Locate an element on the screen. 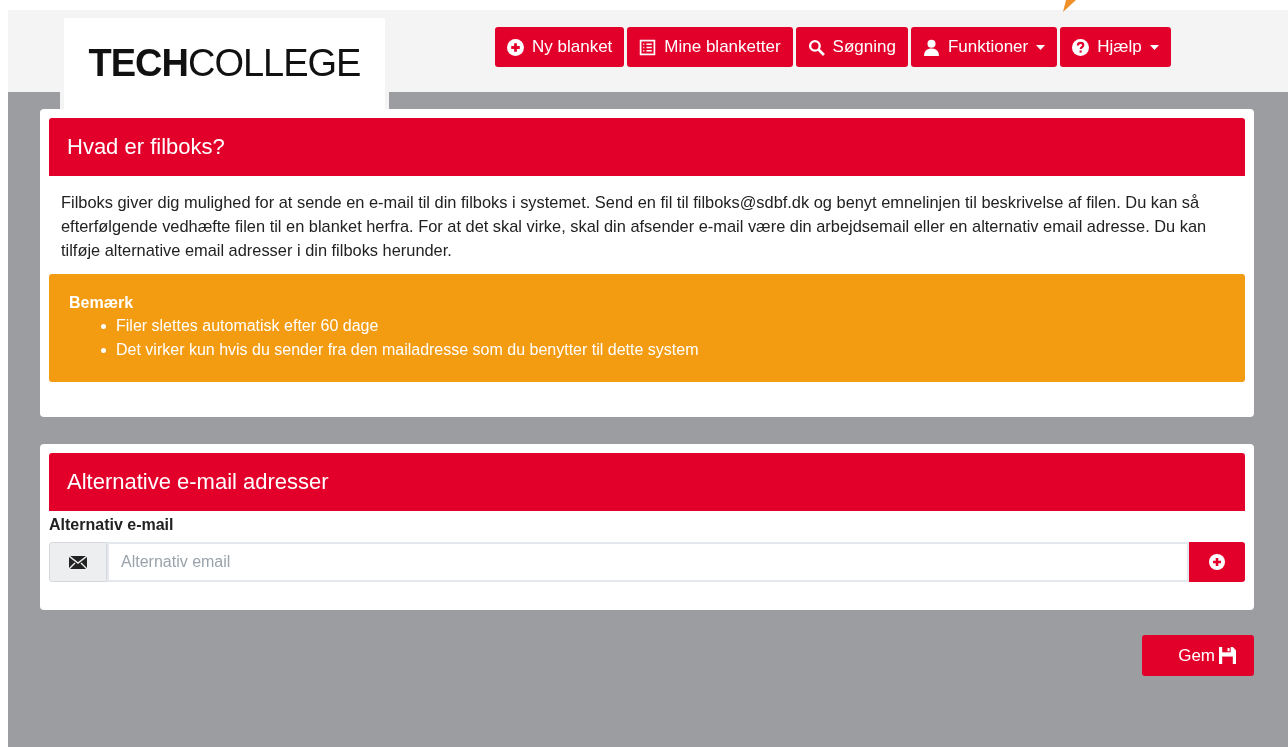  info-text: Filboks giver dig mulighed for at sende en e-mail til din filboks i systemet. Send en fil til filboks@sdbf.dk og benyt emnelinjen til beskrivelse af filen. Du kan så efterfølgende vedhæfte filen til en blanket herfra. For at det skal virke, skal din afsender e-mail være din arbejdsemail eller en alternativ email adresse. Du kan tilføje alternative email adresser i din filboks herunder. is located at coordinates (634, 226).